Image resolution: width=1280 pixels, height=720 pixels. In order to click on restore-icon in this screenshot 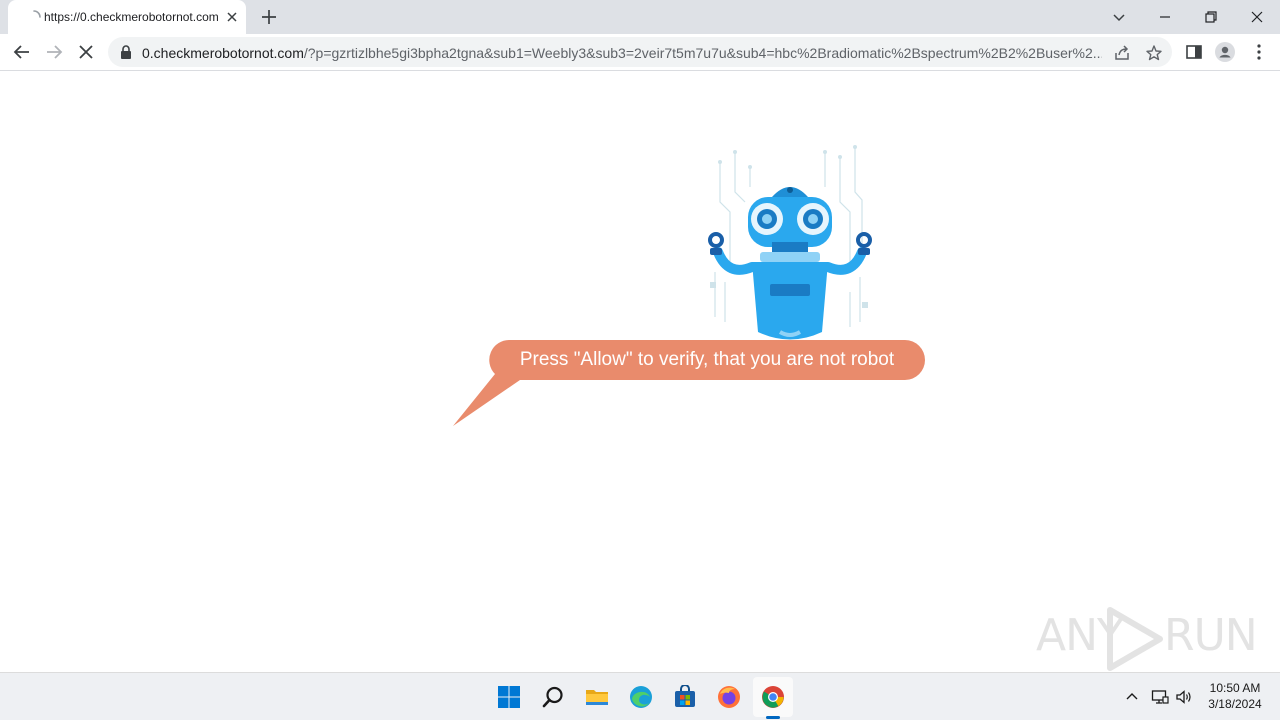, I will do `click(1211, 17)`.